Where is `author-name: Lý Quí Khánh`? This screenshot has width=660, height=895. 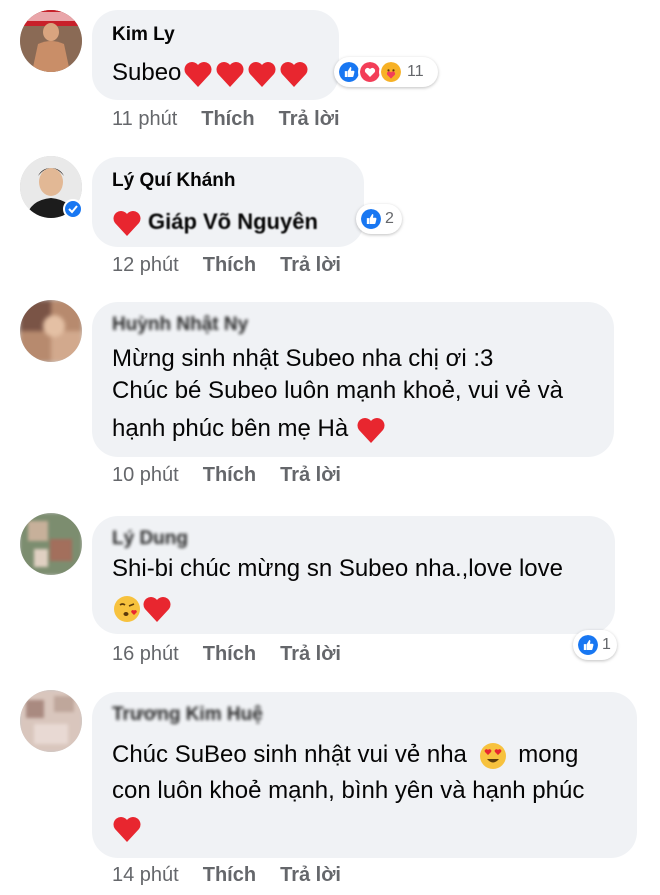
author-name: Lý Quí Khánh is located at coordinates (174, 181).